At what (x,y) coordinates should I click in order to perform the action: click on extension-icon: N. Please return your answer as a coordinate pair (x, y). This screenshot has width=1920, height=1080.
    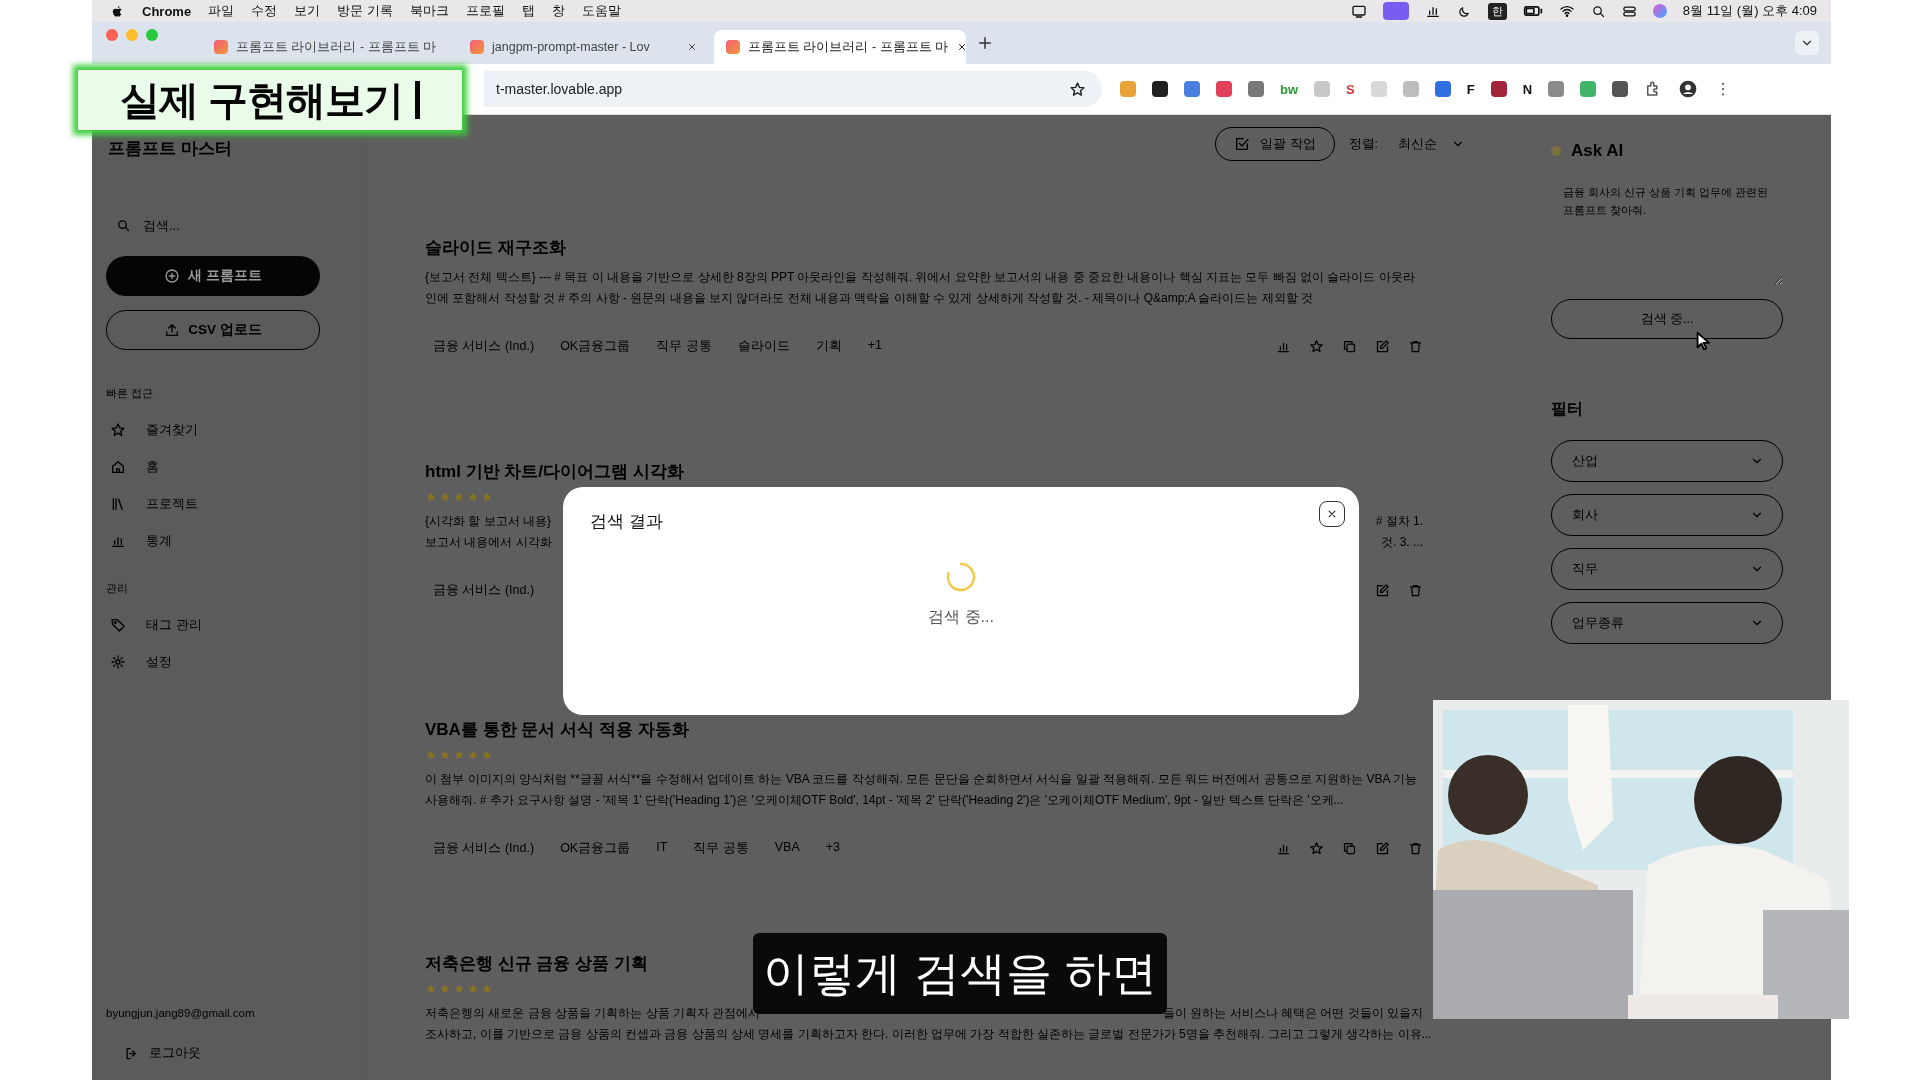
    Looking at the image, I should click on (1527, 89).